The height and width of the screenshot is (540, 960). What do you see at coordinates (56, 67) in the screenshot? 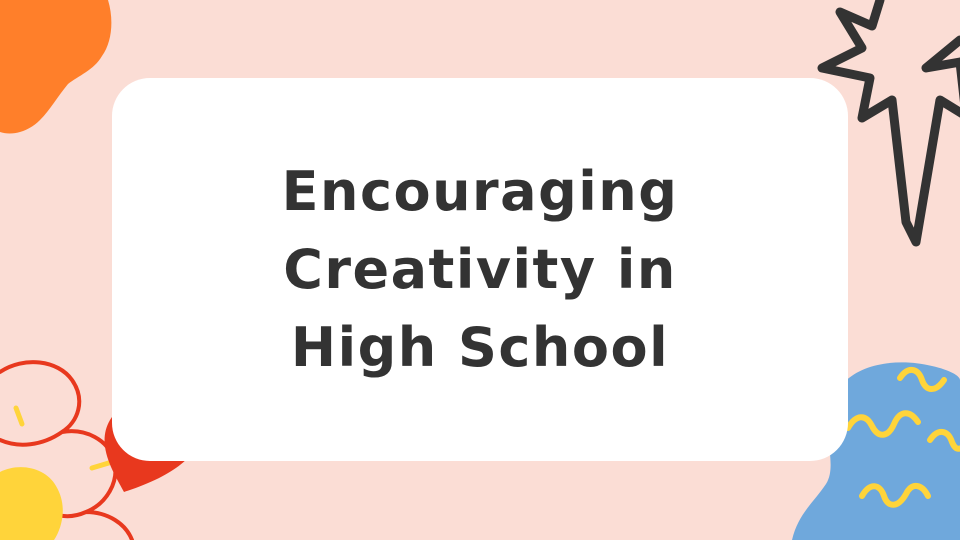
I see `orange-blob-icon` at bounding box center [56, 67].